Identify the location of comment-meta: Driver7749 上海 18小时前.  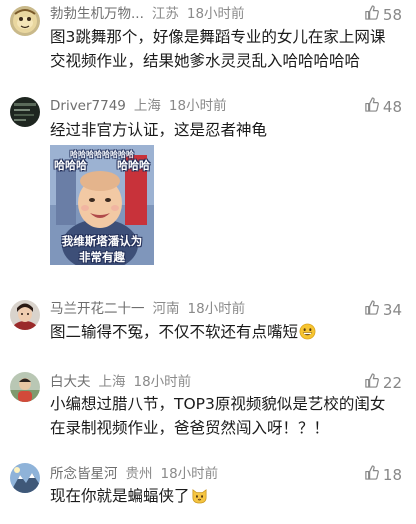
(142, 106).